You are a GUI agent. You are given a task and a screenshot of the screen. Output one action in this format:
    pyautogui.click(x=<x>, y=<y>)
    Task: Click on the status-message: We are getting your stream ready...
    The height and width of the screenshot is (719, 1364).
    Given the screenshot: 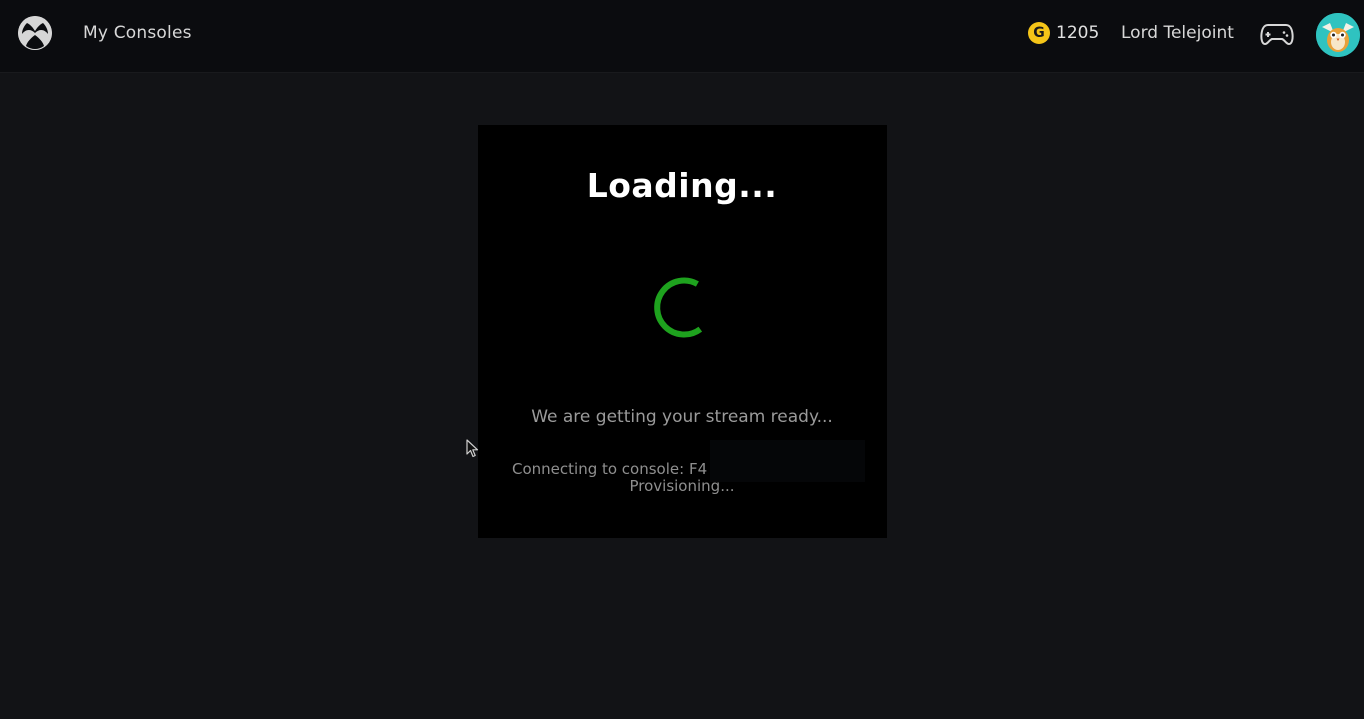 What is the action you would take?
    pyautogui.click(x=682, y=417)
    